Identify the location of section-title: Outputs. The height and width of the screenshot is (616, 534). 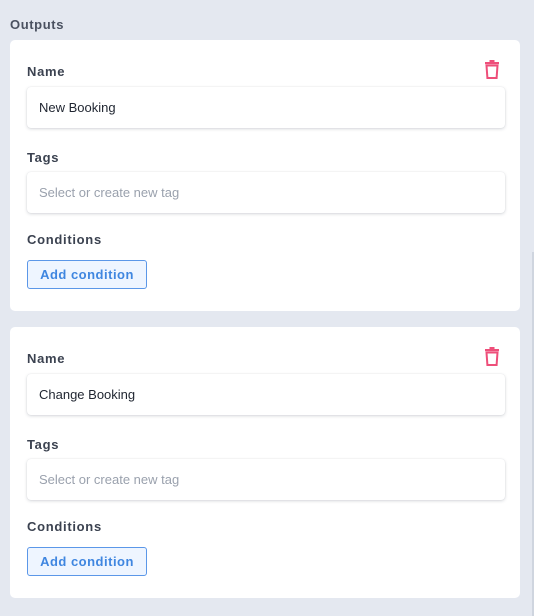
(37, 24).